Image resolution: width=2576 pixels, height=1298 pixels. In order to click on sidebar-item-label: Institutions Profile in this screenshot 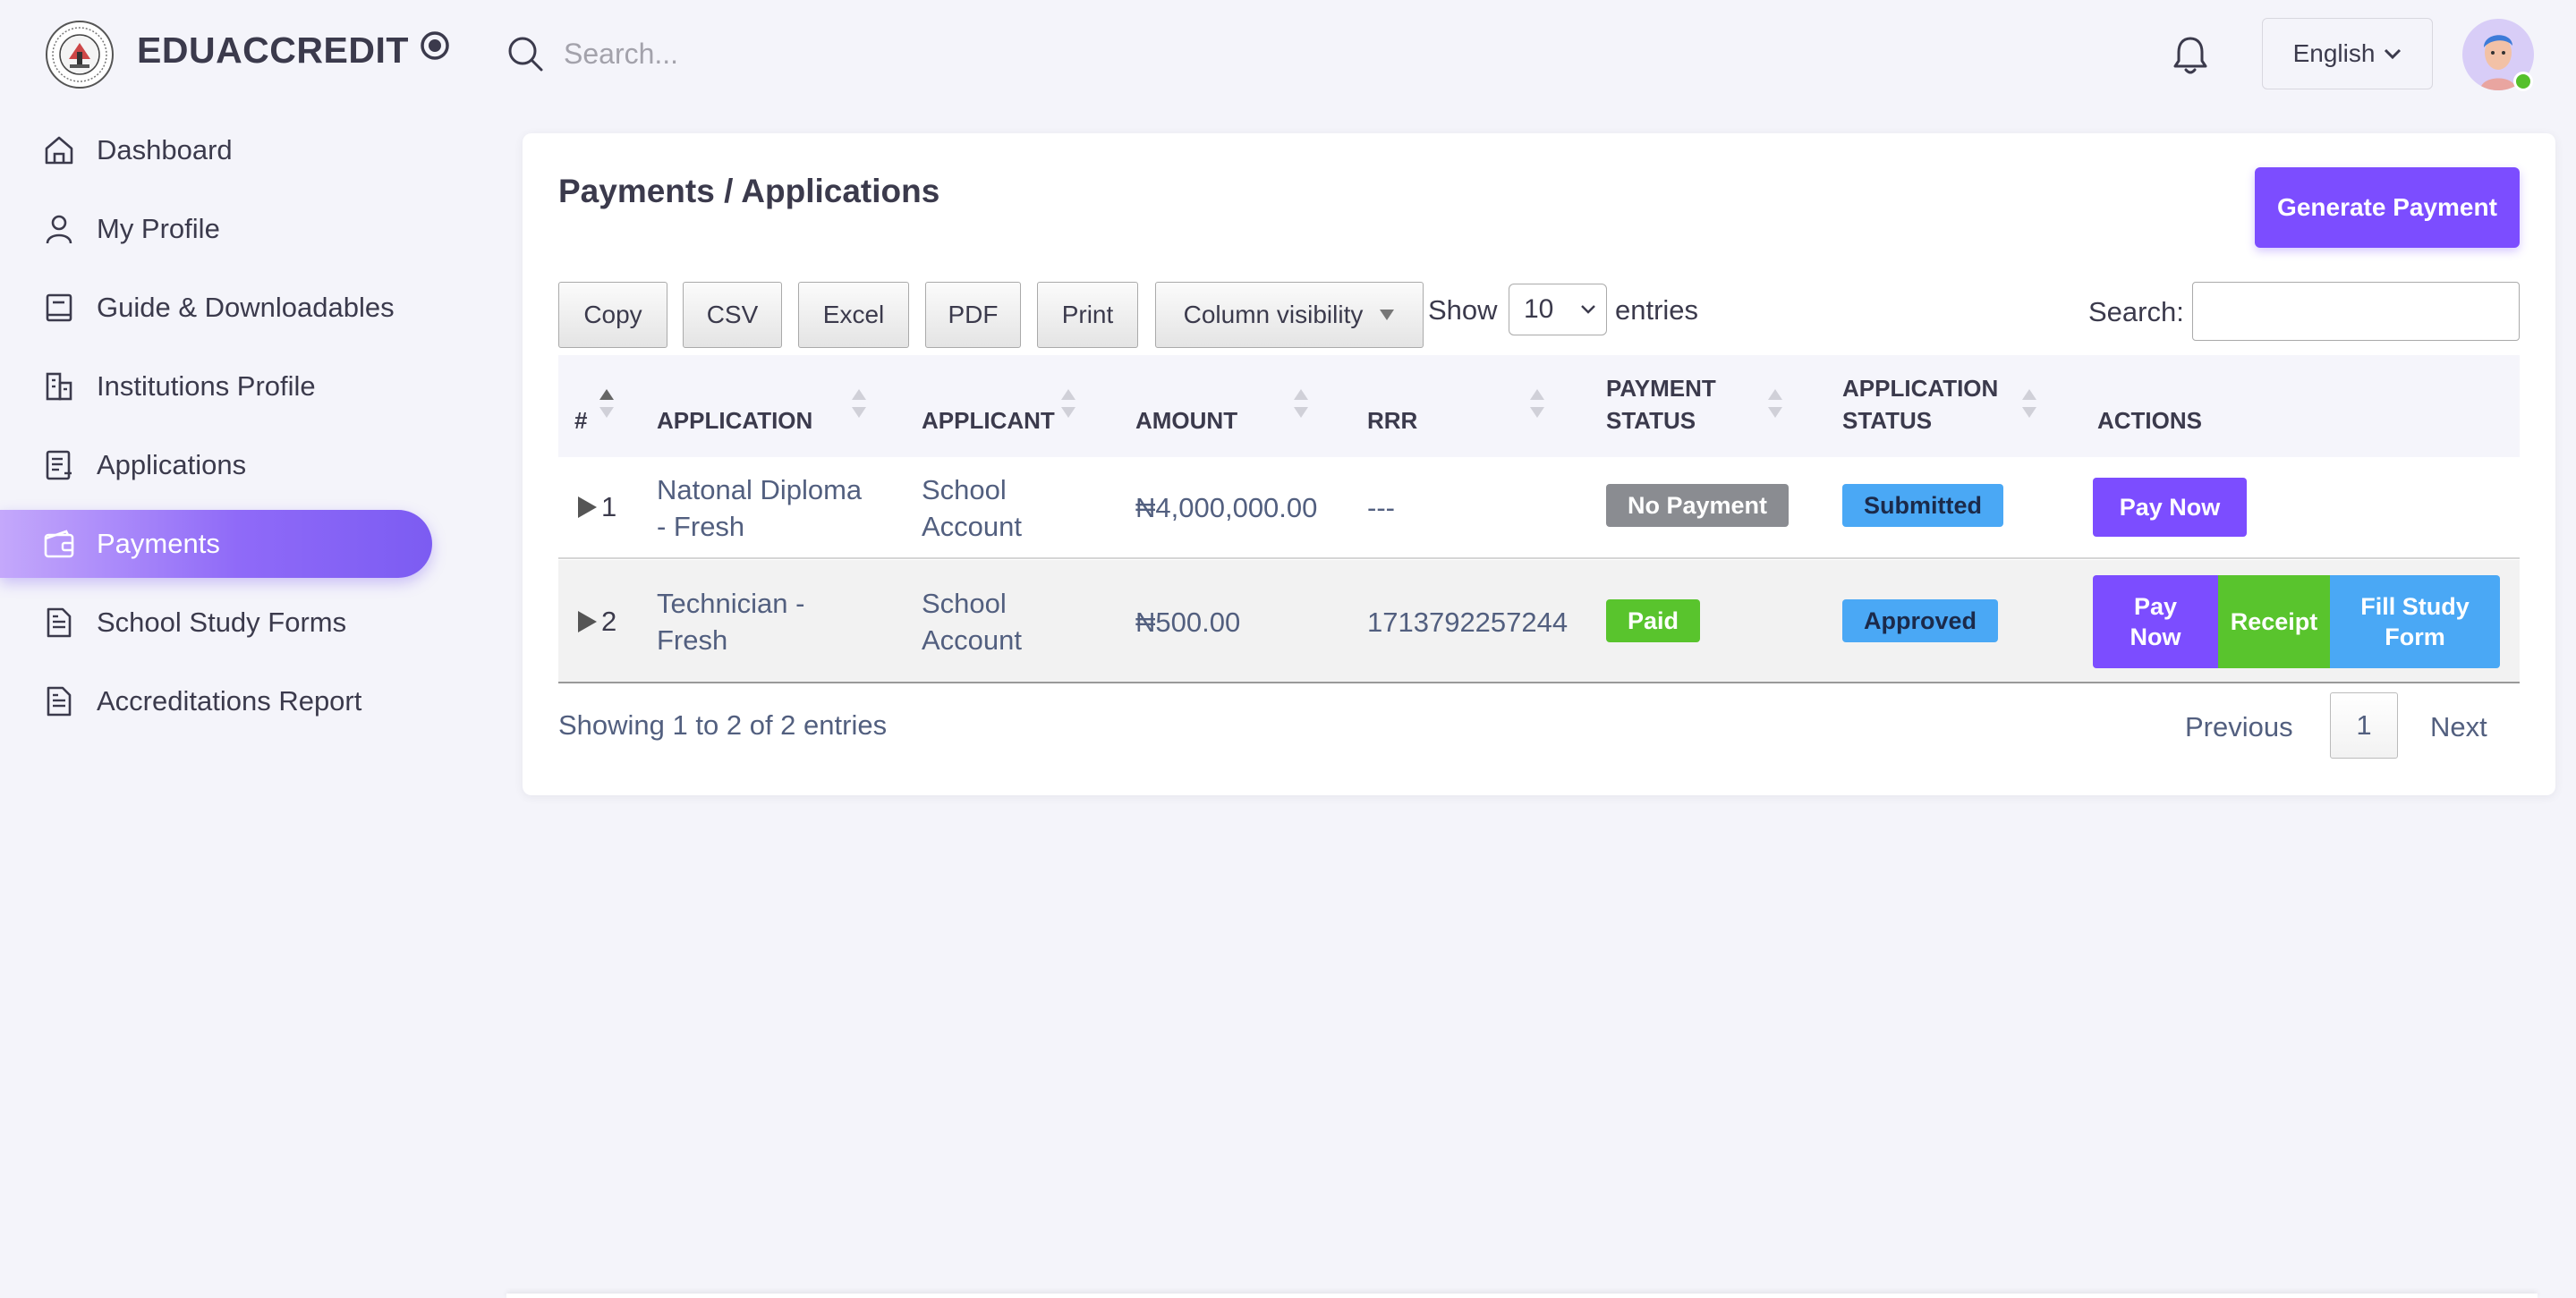, I will do `click(206, 386)`.